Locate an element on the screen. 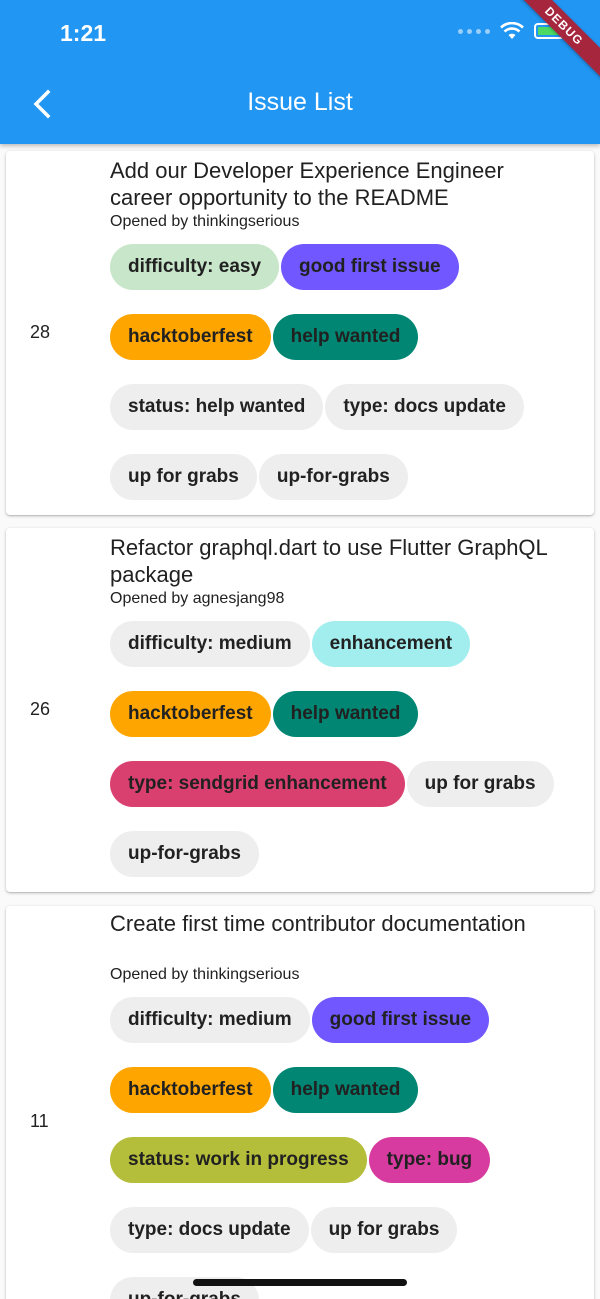 This screenshot has width=600, height=1299. signal-icon is located at coordinates (474, 31).